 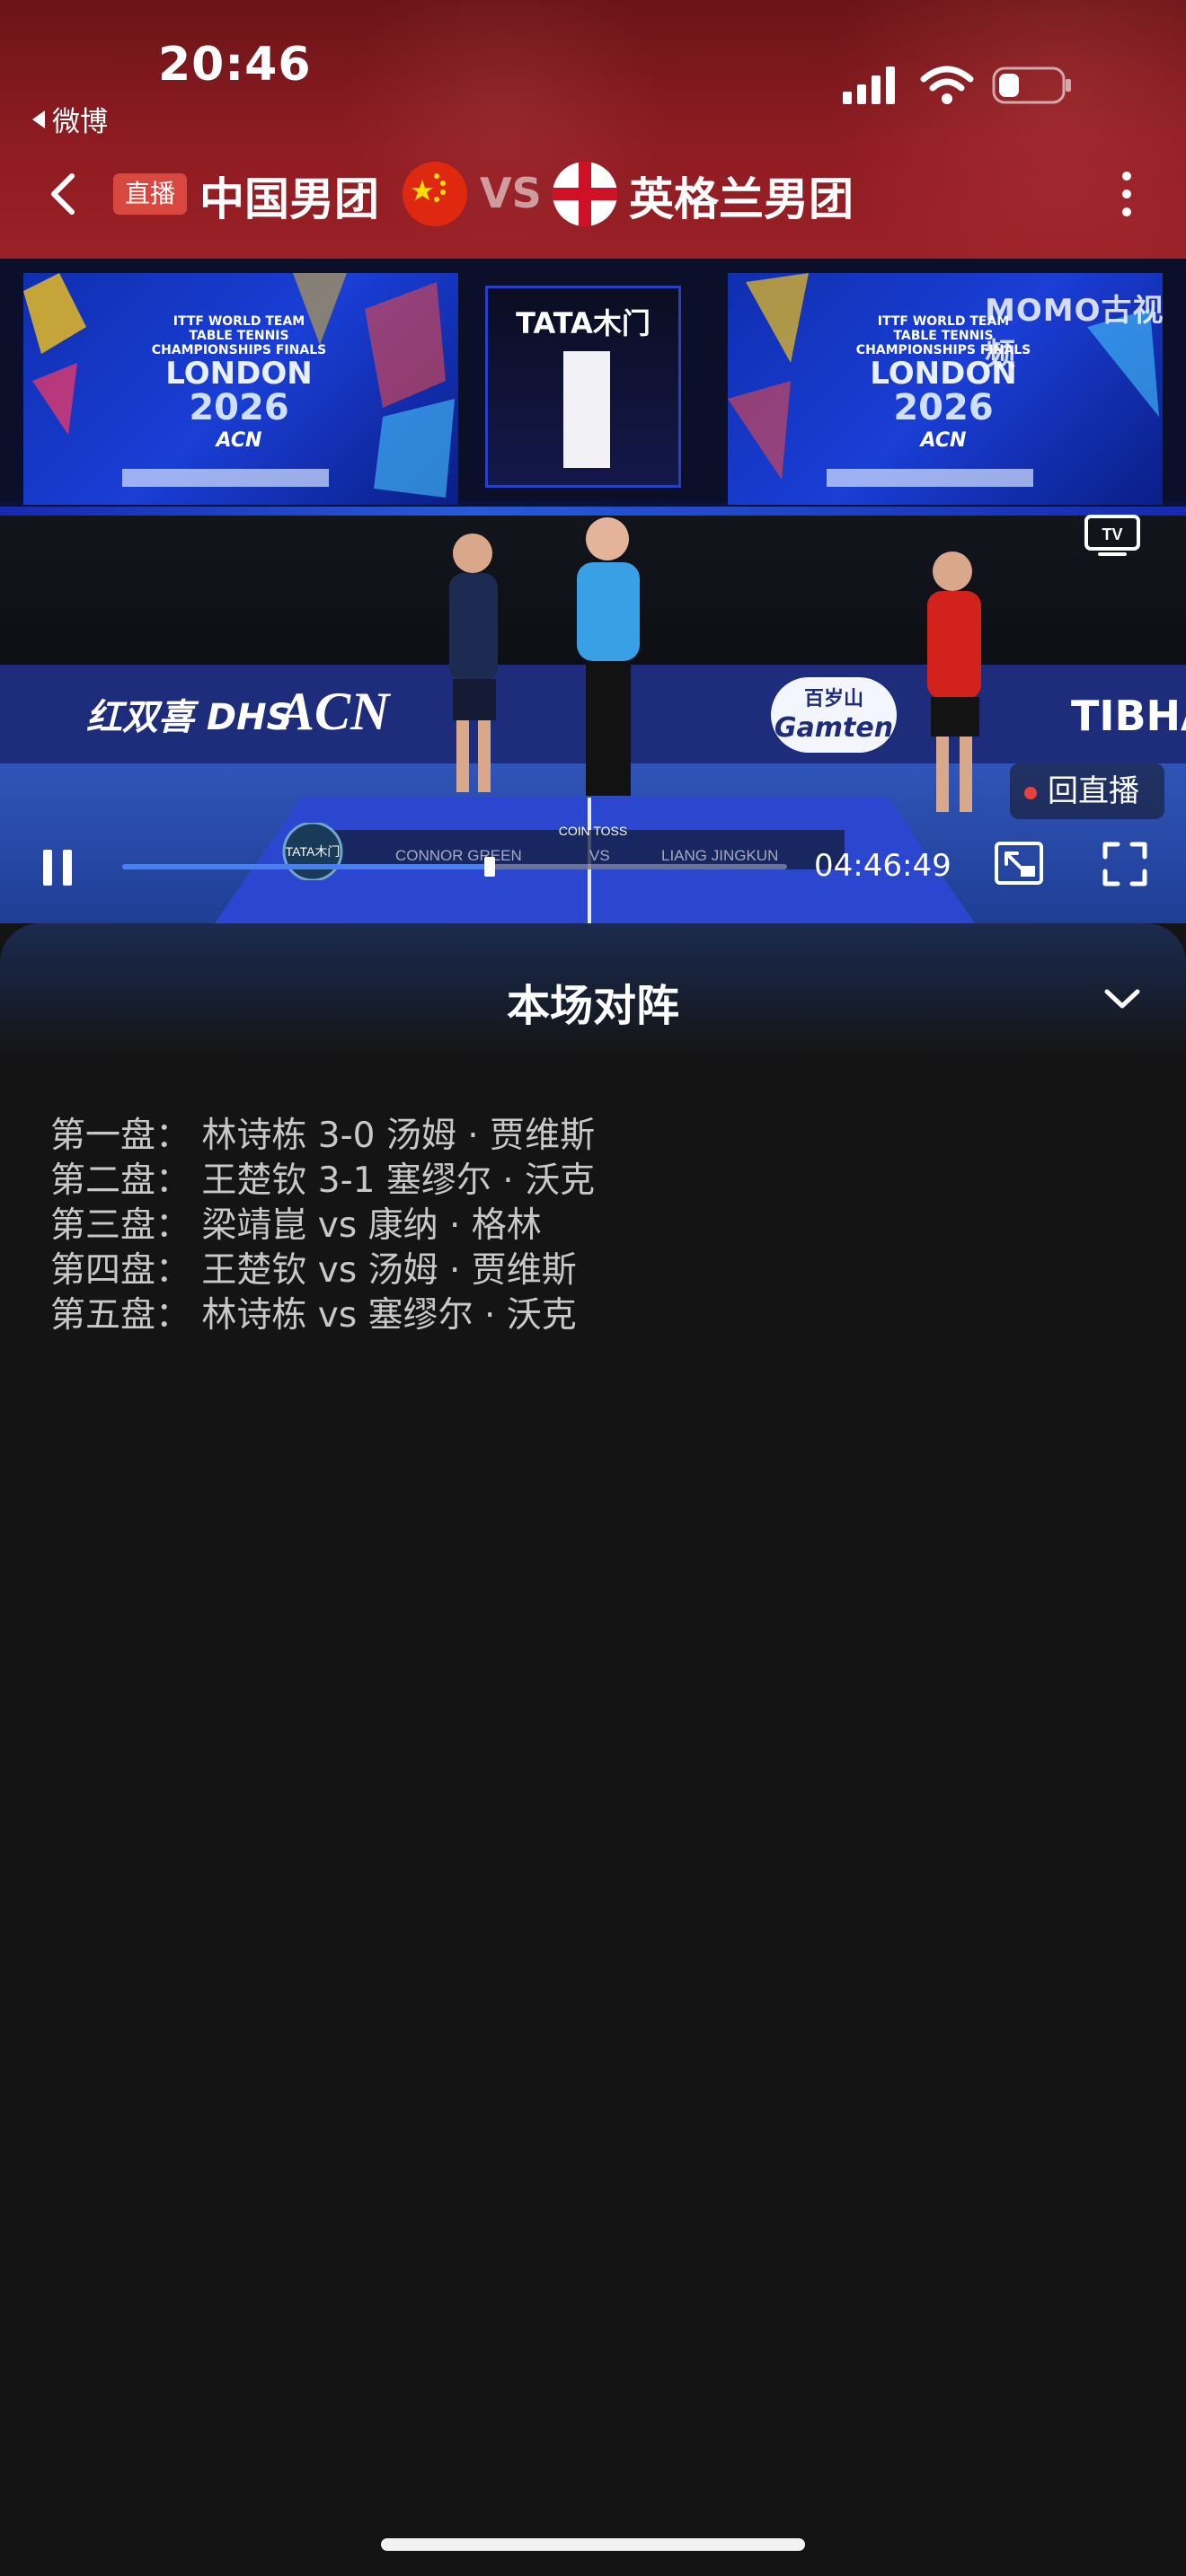 I want to click on ad-gamten-en: Gamten, so click(x=834, y=728).